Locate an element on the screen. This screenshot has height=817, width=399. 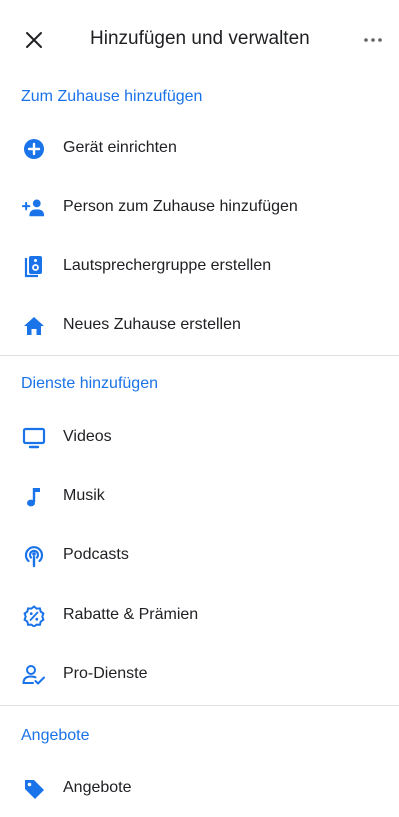
person-add-icon is located at coordinates (34, 208).